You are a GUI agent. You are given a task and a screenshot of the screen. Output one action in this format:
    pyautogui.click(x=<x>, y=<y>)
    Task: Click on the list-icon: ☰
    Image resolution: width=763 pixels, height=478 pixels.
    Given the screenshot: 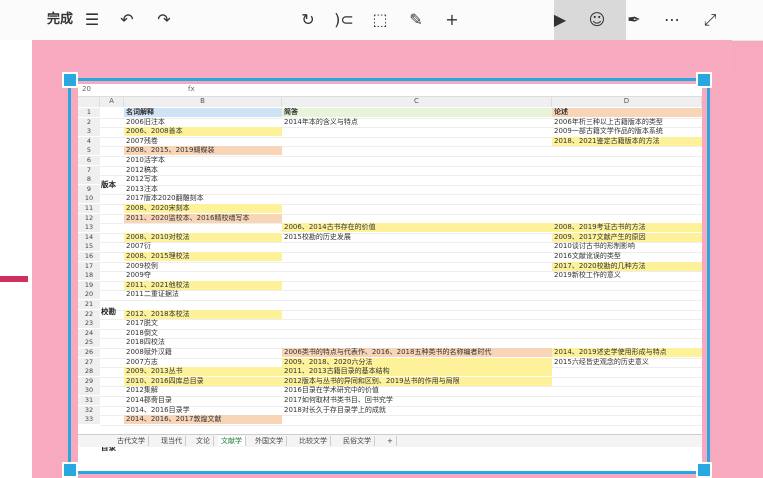 What is the action you would take?
    pyautogui.click(x=92, y=20)
    